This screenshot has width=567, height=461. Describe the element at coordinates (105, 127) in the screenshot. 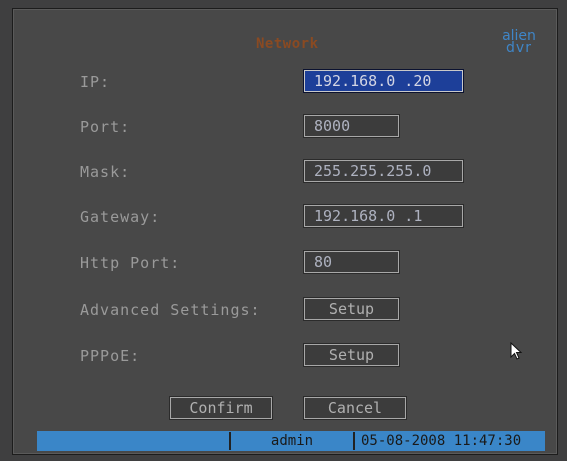

I see `port-label: Port:` at that location.